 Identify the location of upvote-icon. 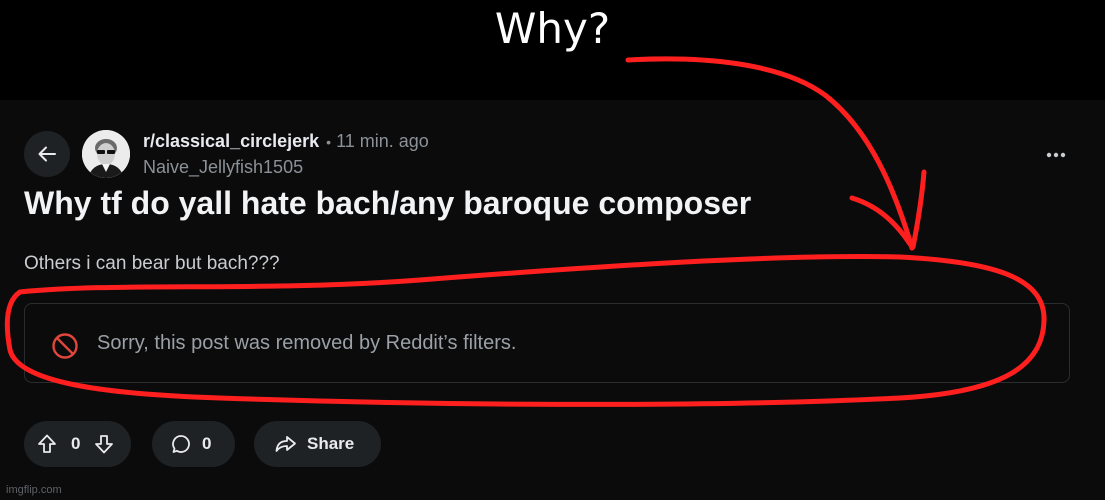
(47, 443).